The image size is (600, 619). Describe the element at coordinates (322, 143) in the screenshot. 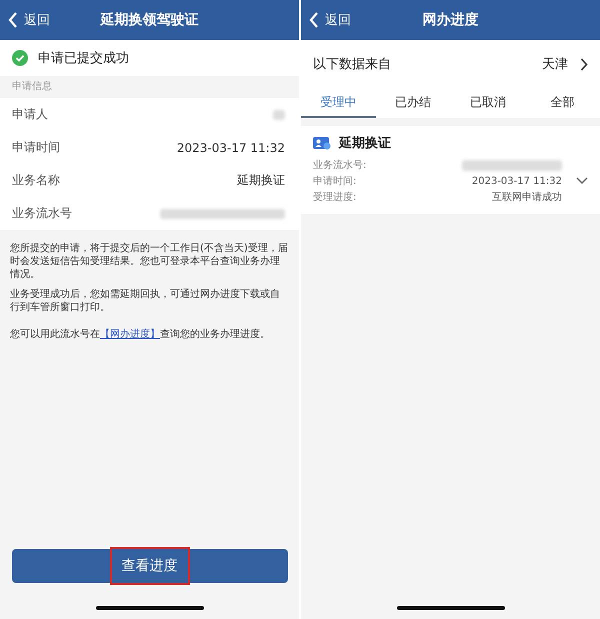

I see `id-card-icon` at that location.